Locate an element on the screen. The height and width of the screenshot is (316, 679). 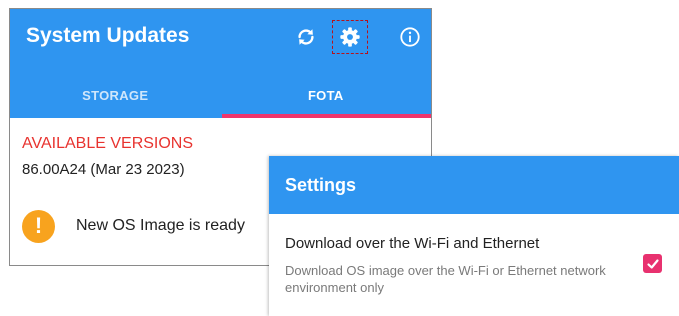
wifi-ethernet-checkbox is located at coordinates (652, 263).